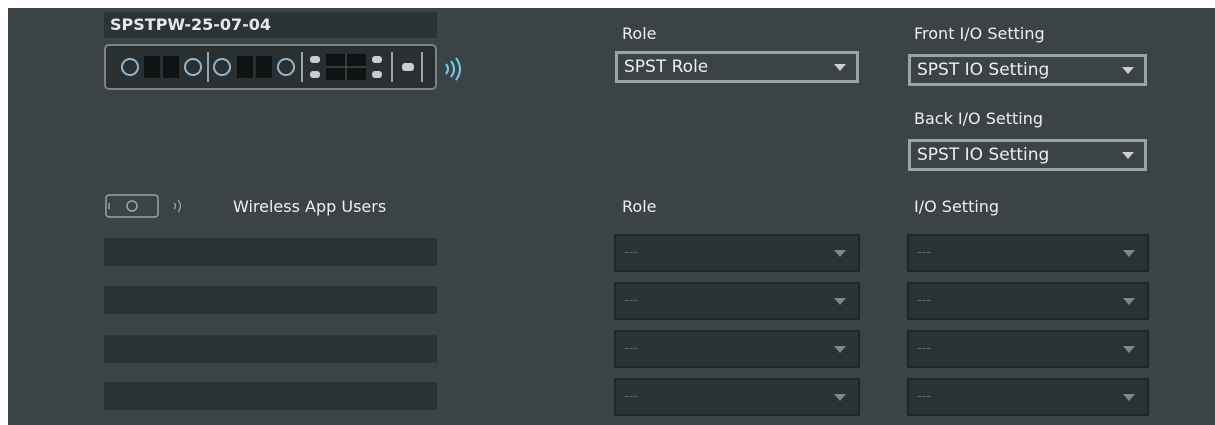 Image resolution: width=1215 pixels, height=425 pixels. I want to click on wireless-signal-icon, so click(453, 69).